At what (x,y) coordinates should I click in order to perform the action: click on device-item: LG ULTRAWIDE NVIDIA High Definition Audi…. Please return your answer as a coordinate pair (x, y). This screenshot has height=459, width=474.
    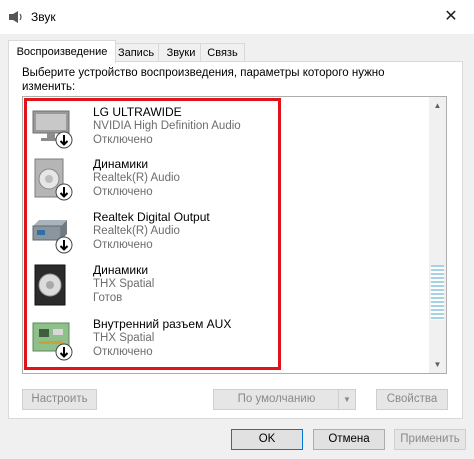
    Looking at the image, I should click on (156, 128).